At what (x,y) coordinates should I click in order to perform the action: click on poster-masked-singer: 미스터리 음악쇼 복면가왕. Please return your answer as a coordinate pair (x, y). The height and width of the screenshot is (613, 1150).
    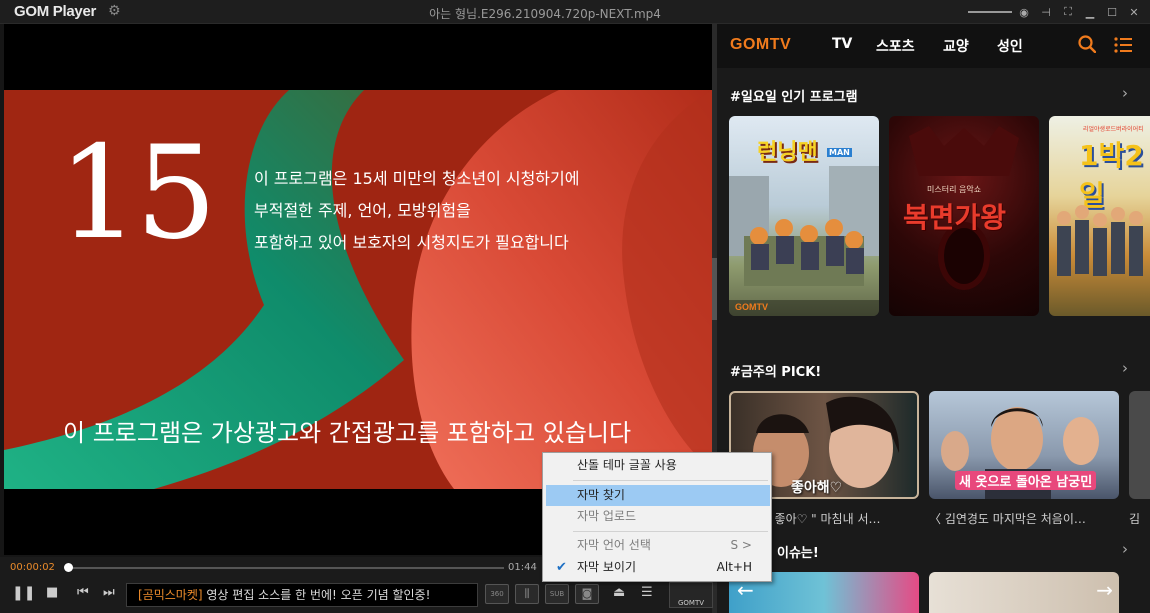
    Looking at the image, I should click on (964, 216).